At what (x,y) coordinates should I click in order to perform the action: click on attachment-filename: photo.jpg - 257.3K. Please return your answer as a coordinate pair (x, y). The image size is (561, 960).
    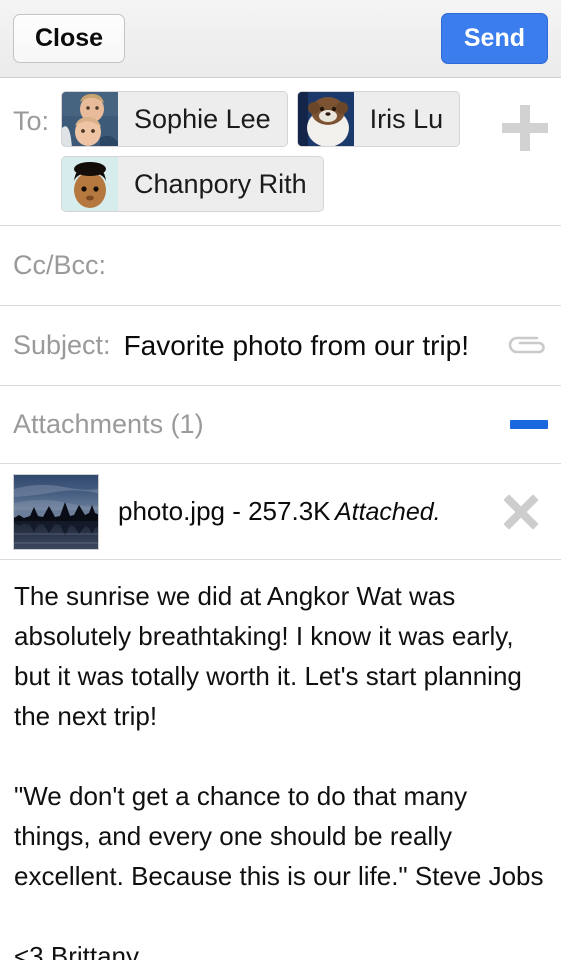
    Looking at the image, I should click on (224, 510).